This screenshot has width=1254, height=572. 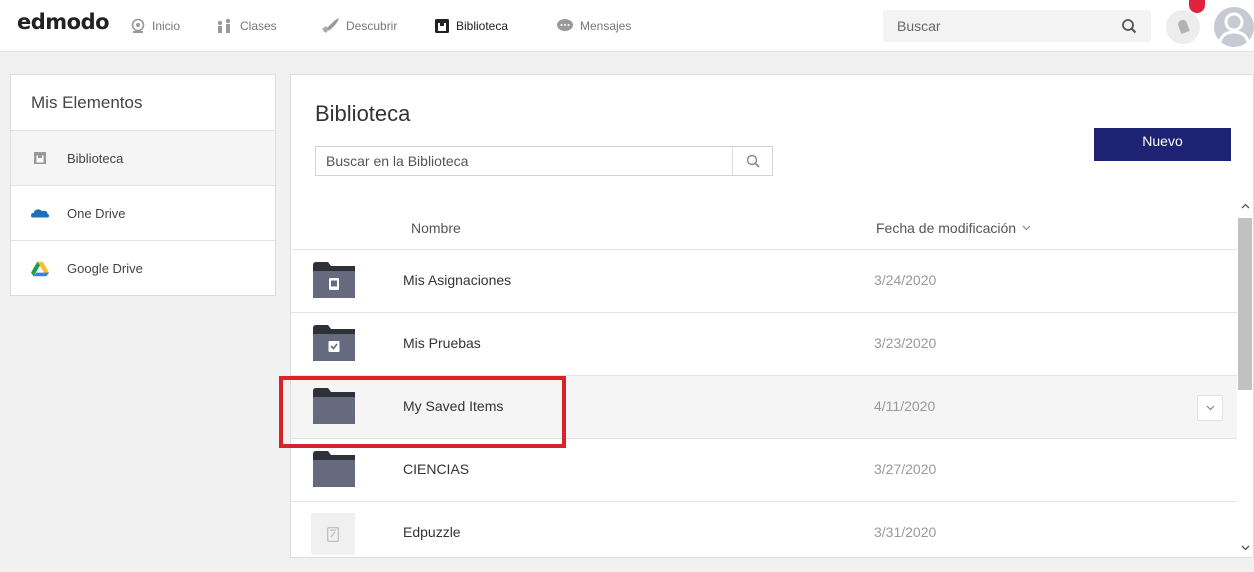 What do you see at coordinates (334, 469) in the screenshot?
I see `folder-icon` at bounding box center [334, 469].